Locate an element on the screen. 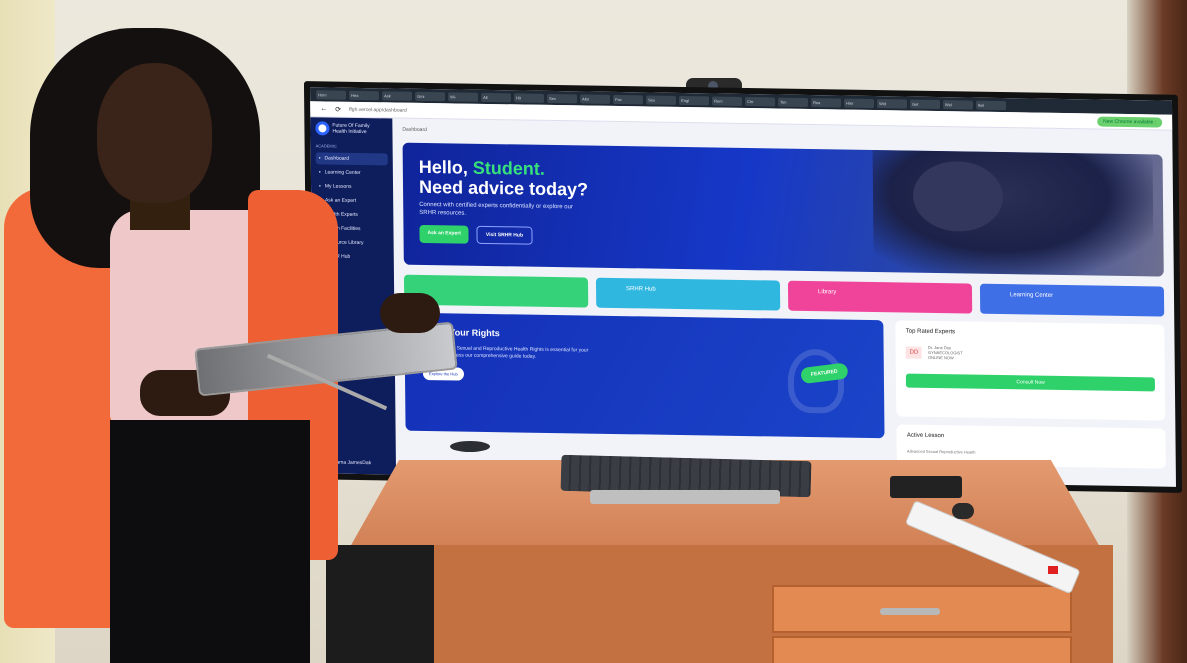 This screenshot has height=663, width=1187. browser-tab: Ikel is located at coordinates (991, 105).